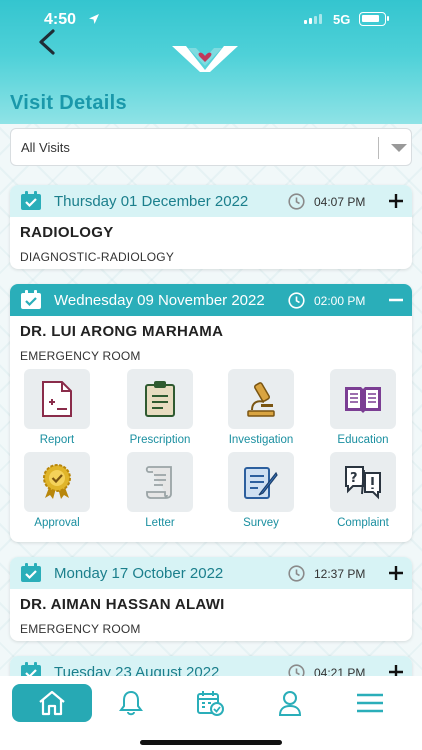 The height and width of the screenshot is (750, 422). What do you see at coordinates (211, 742) in the screenshot?
I see `home-indicator` at bounding box center [211, 742].